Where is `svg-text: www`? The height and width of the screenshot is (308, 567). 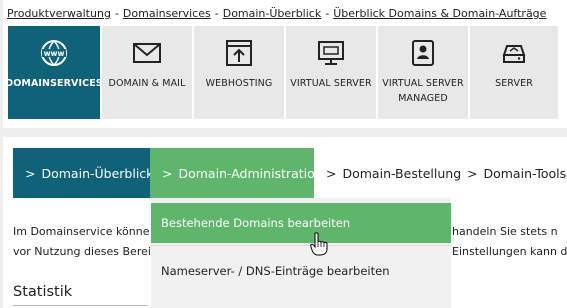 svg-text: www is located at coordinates (54, 53).